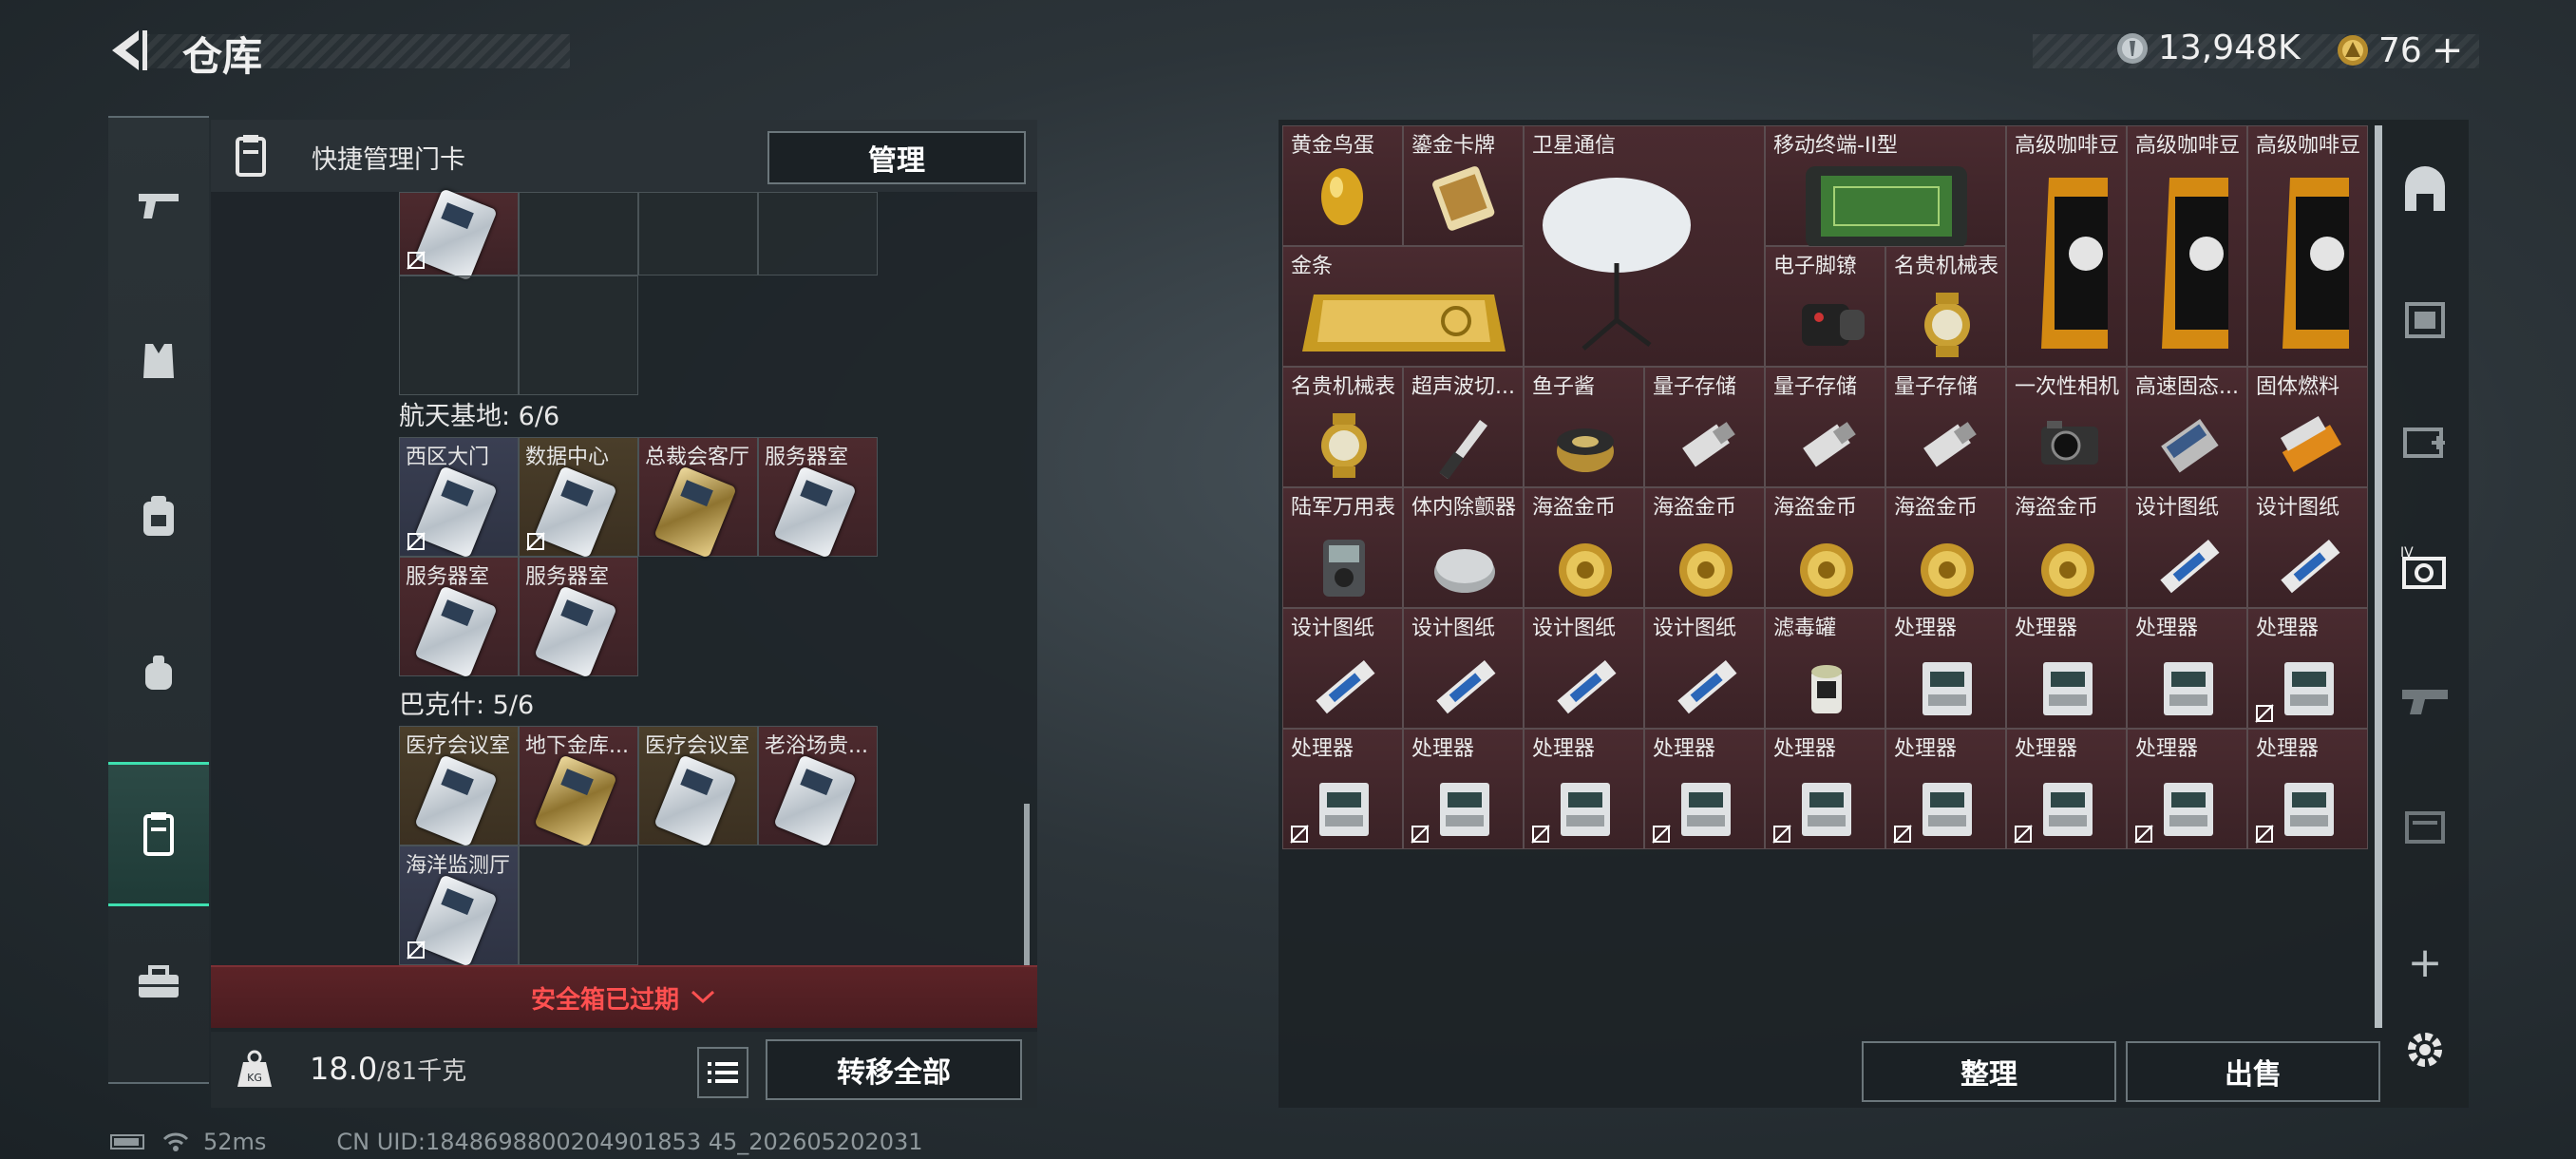  Describe the element at coordinates (158, 517) in the screenshot. I see `rail-item-backpack` at that location.